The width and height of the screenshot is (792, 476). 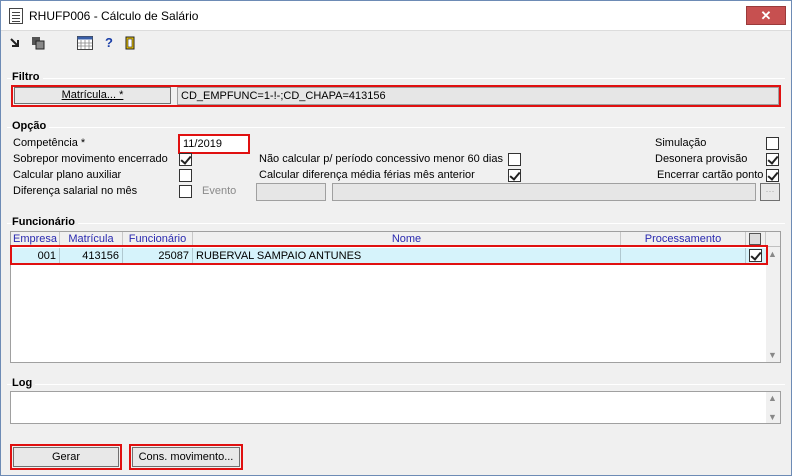 I want to click on log-group-label: Log, so click(x=24, y=383).